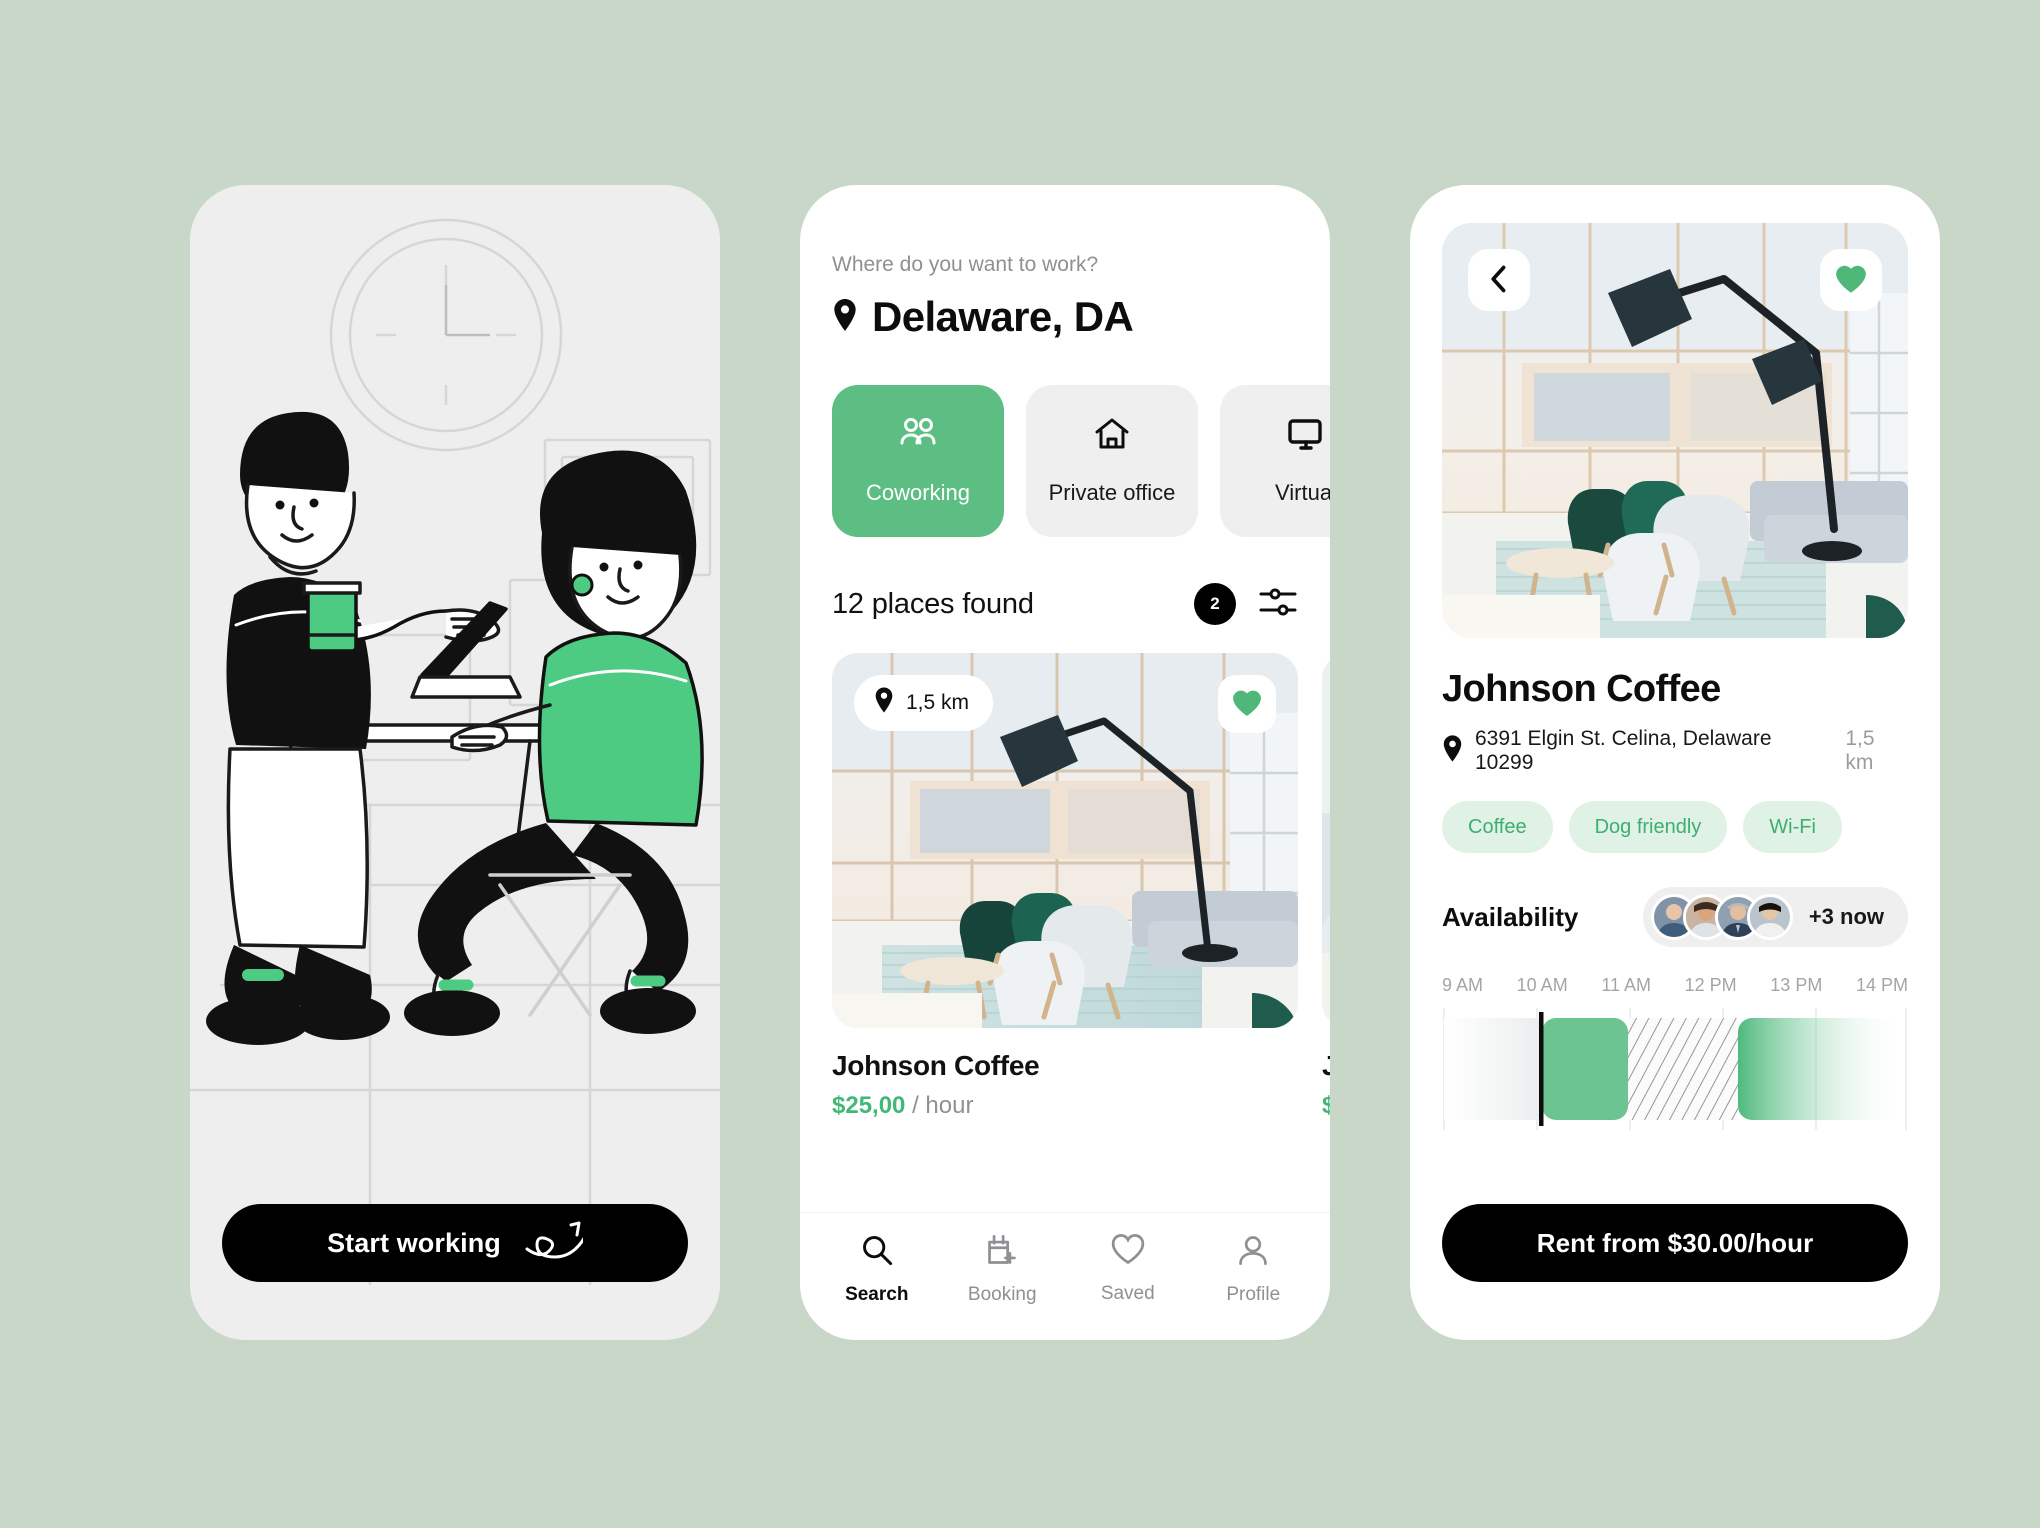  What do you see at coordinates (1128, 1251) in the screenshot?
I see `heart-icon` at bounding box center [1128, 1251].